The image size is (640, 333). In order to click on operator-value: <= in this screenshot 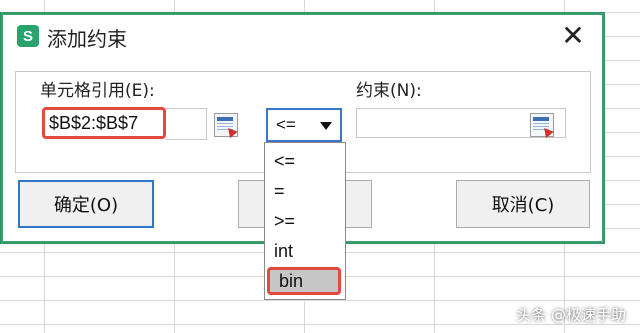, I will do `click(286, 124)`.